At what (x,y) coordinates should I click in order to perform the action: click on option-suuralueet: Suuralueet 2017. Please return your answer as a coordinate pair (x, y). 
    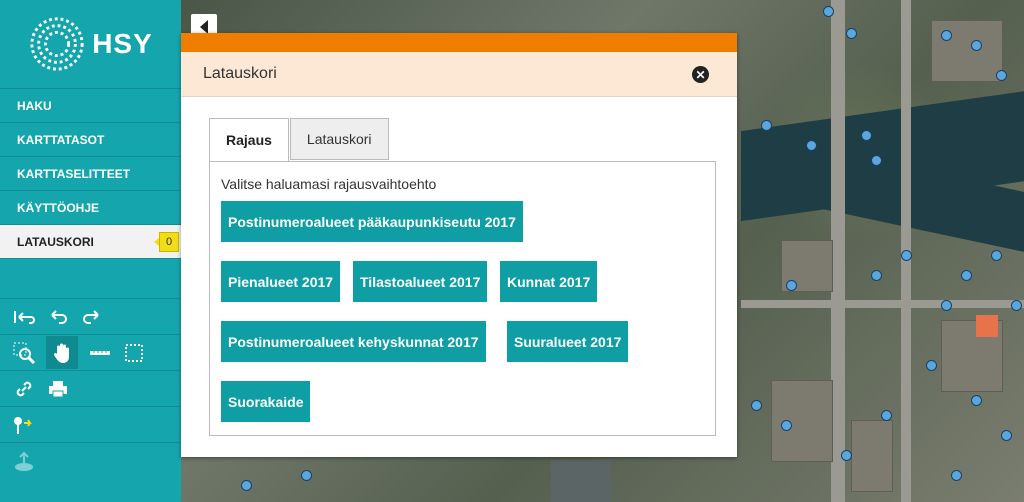
    Looking at the image, I should click on (568, 341).